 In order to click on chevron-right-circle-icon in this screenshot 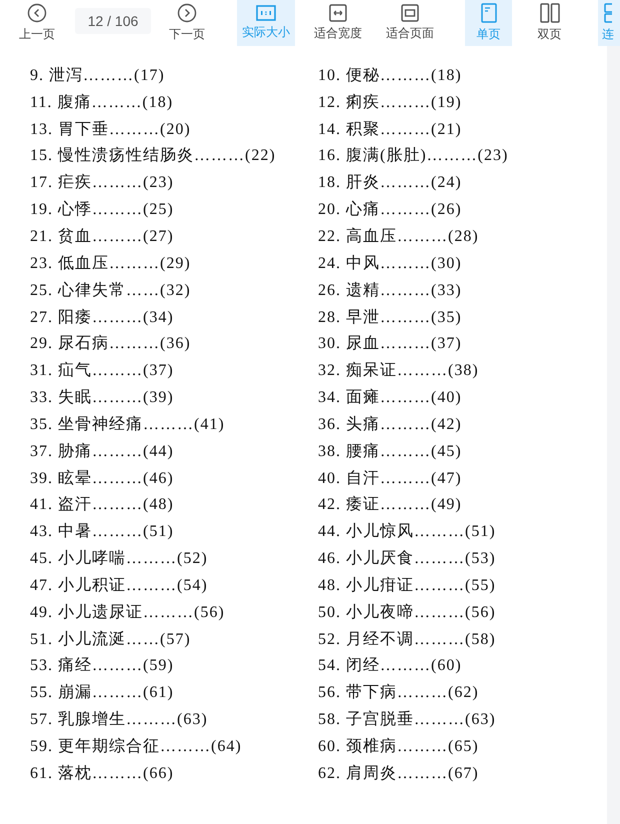, I will do `click(187, 13)`.